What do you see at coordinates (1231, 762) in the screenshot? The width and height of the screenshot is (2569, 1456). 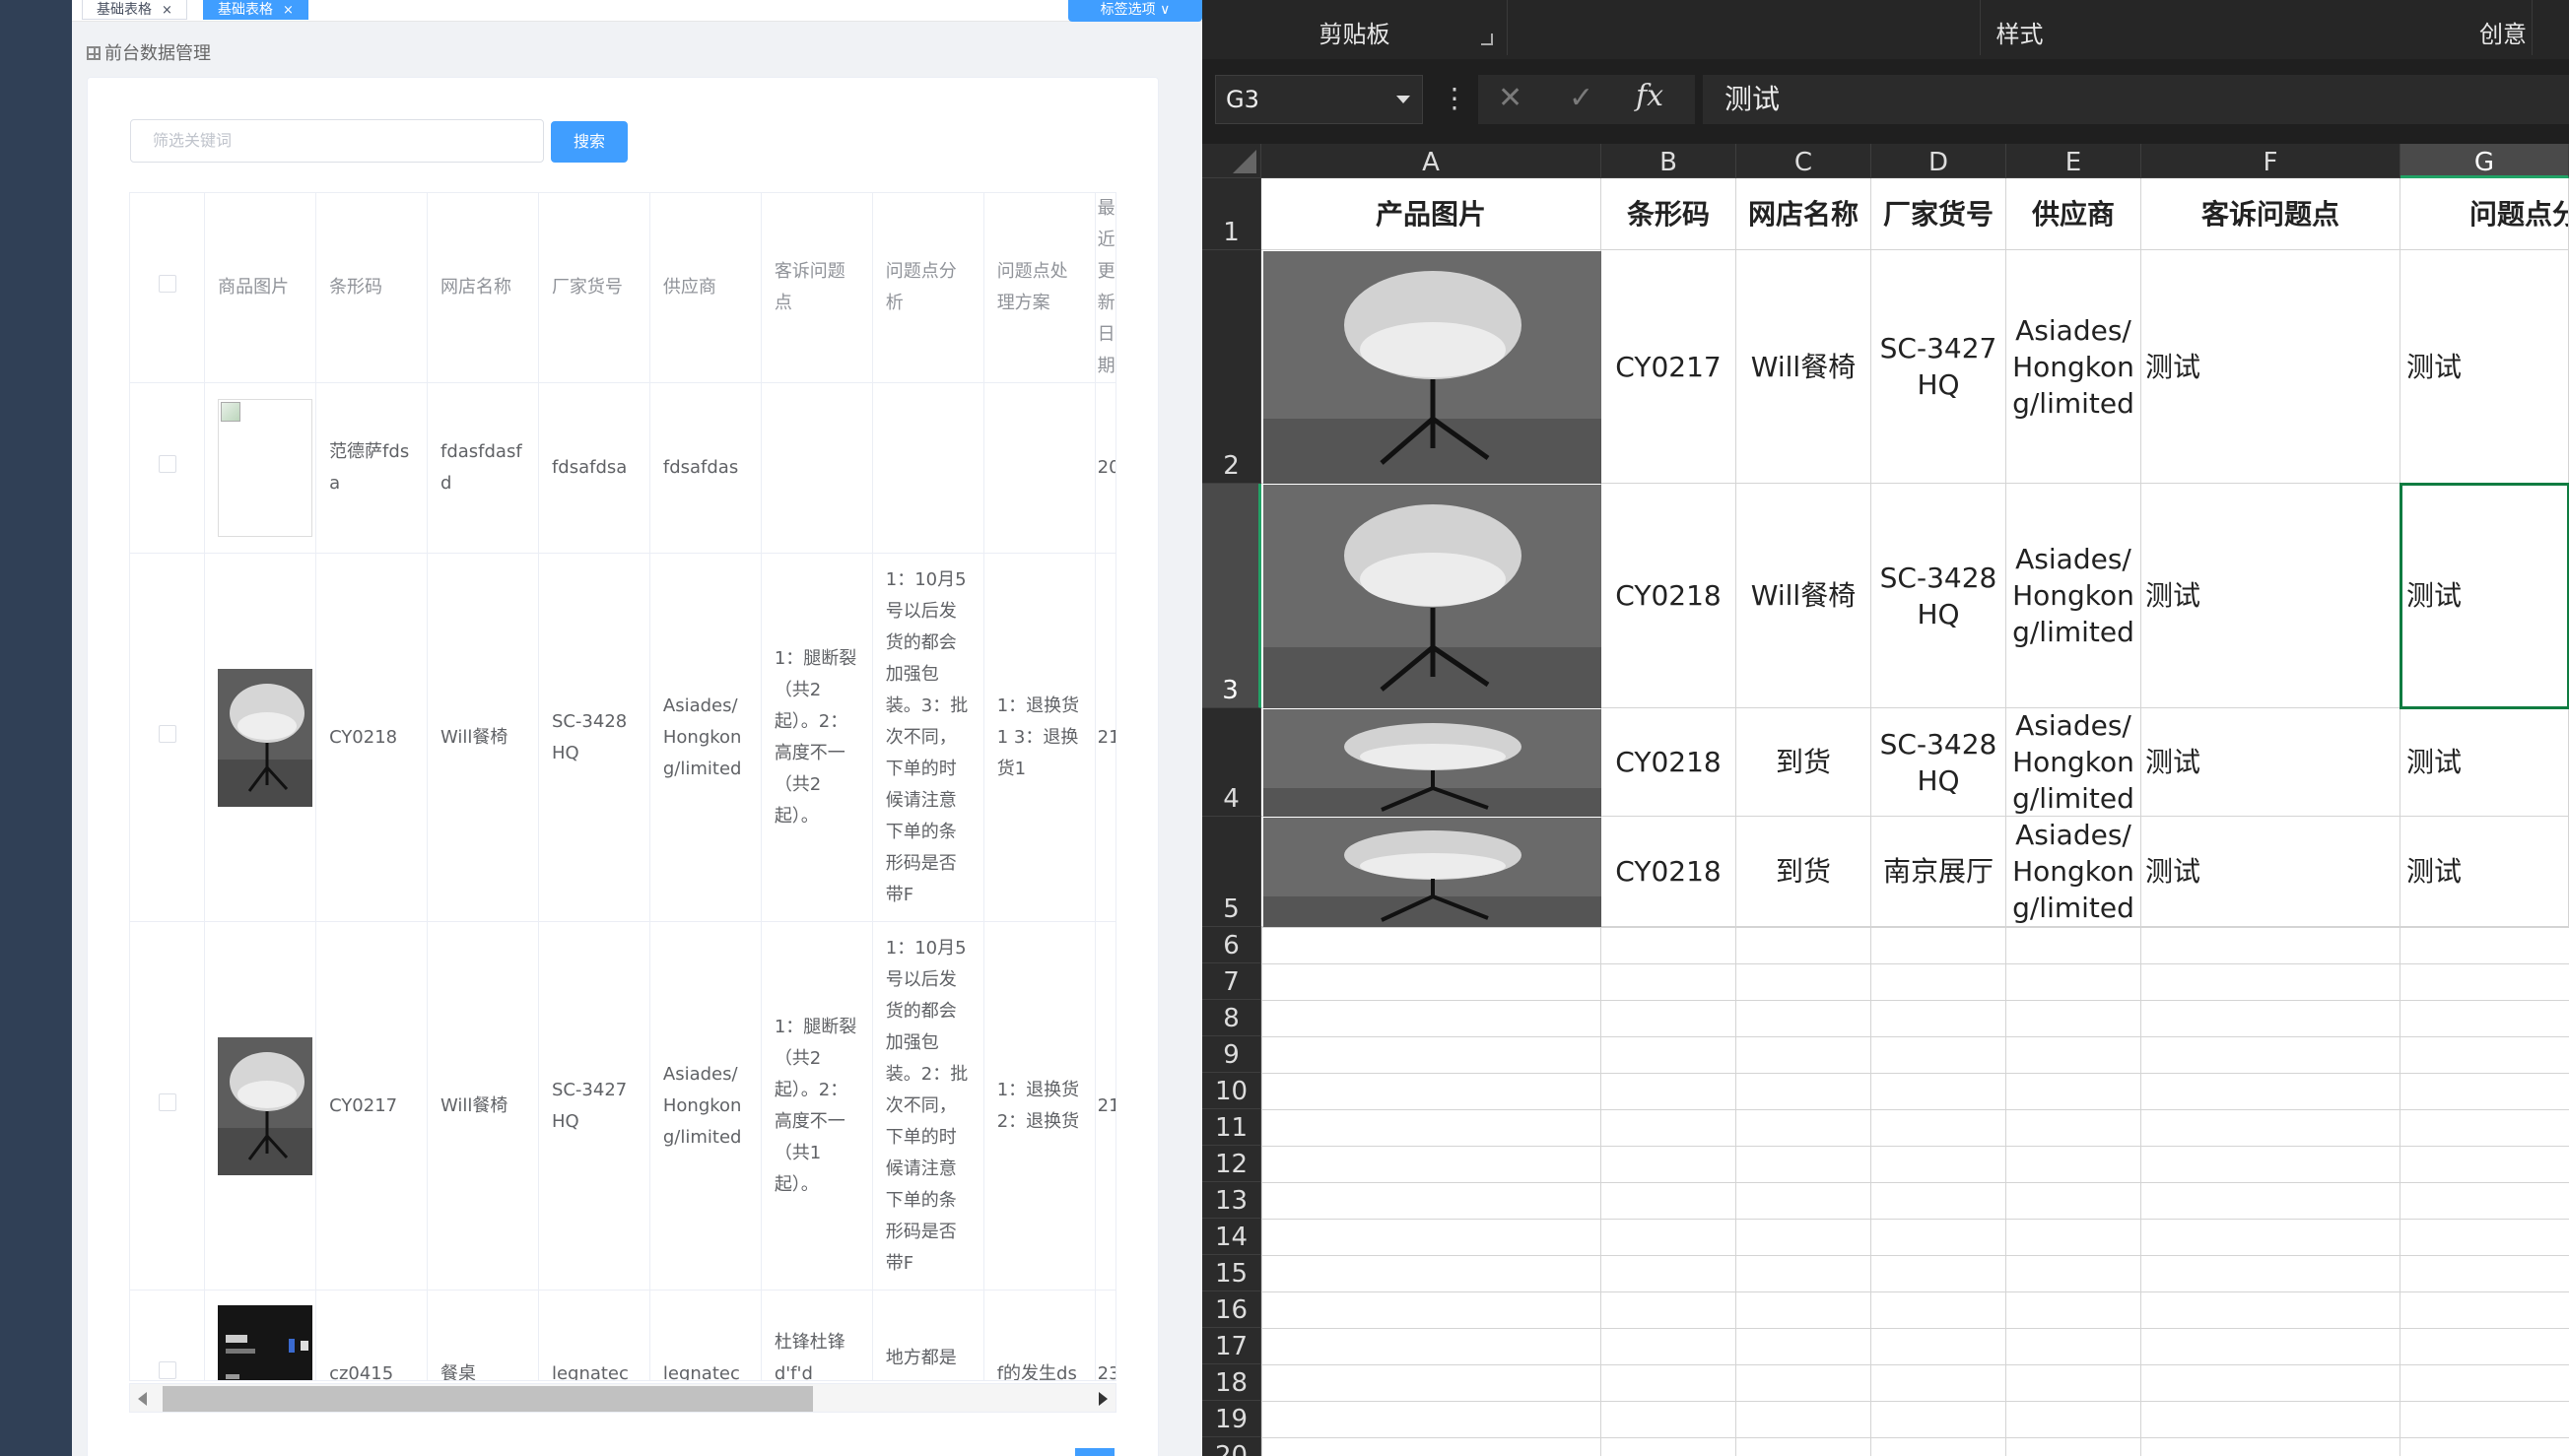 I see `row-header: 4` at bounding box center [1231, 762].